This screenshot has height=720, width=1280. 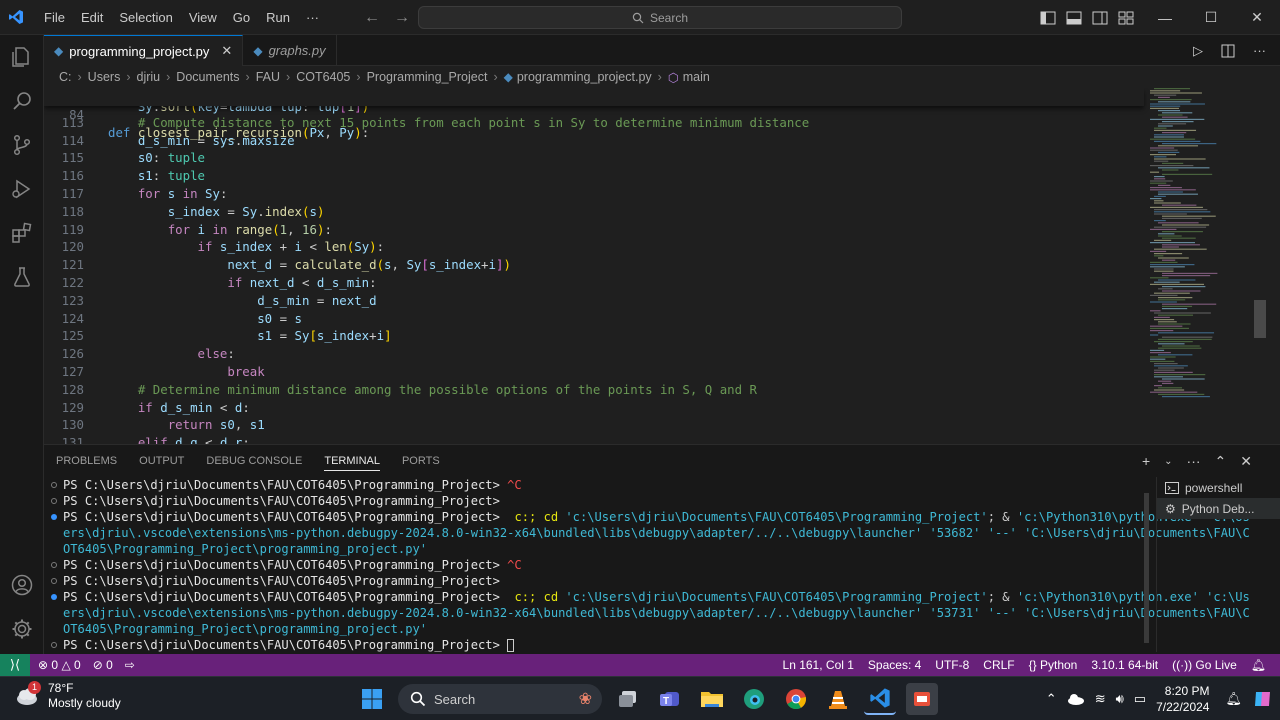 What do you see at coordinates (1263, 699) in the screenshot?
I see `copilot-icon` at bounding box center [1263, 699].